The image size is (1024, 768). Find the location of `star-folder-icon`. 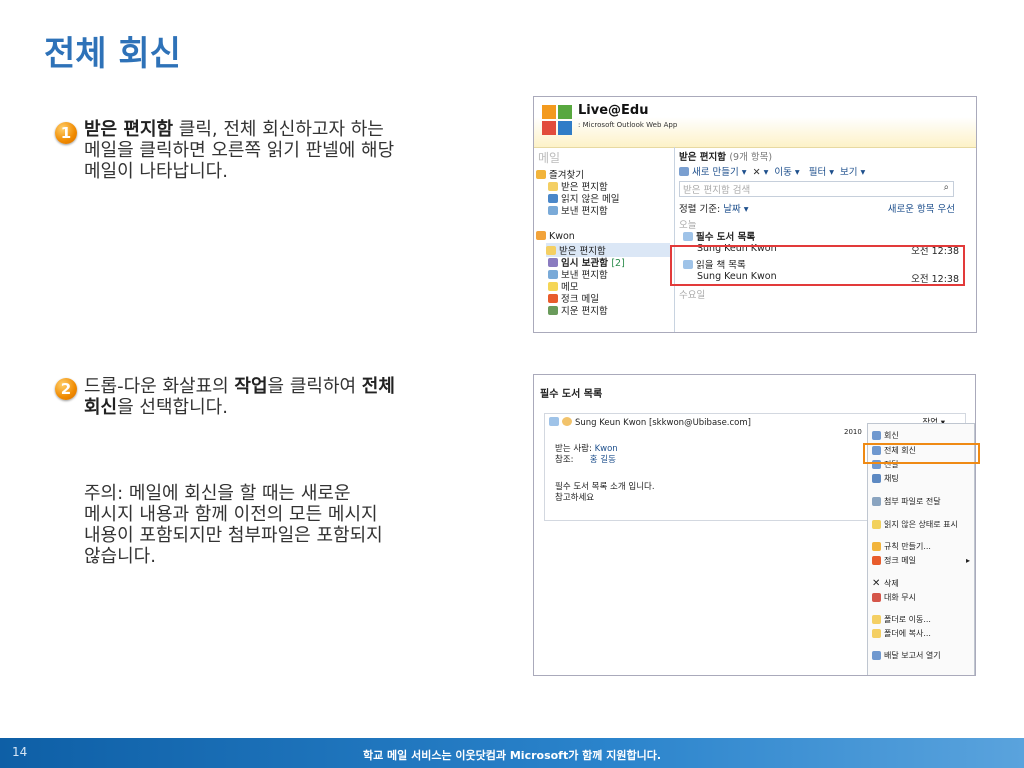

star-folder-icon is located at coordinates (541, 174).